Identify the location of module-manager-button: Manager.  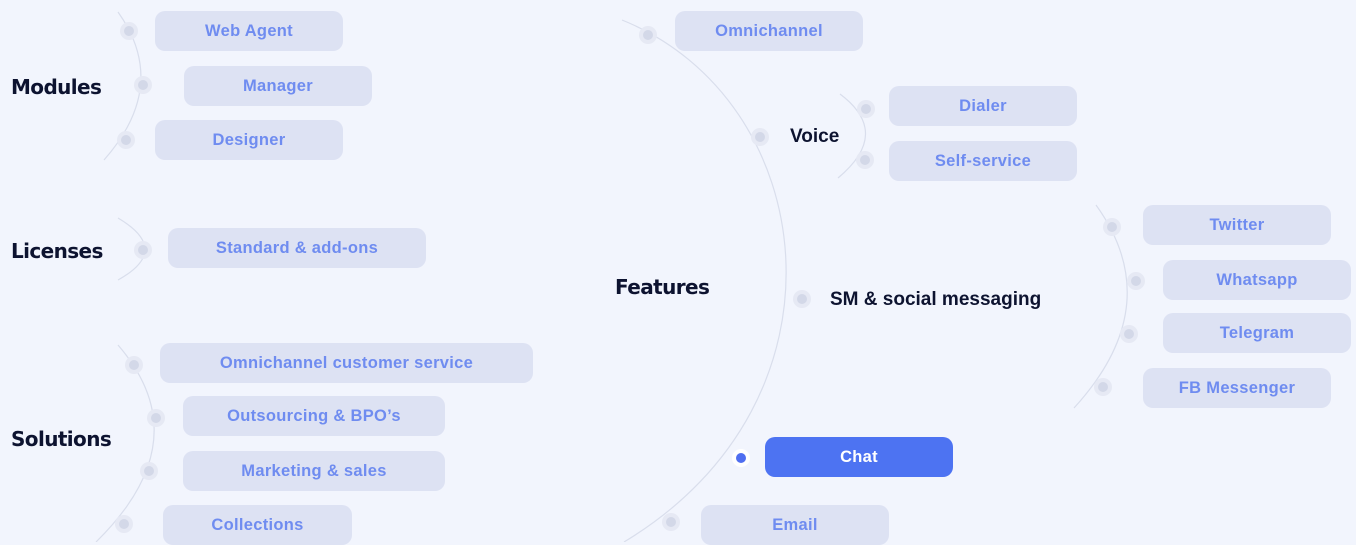
(278, 86).